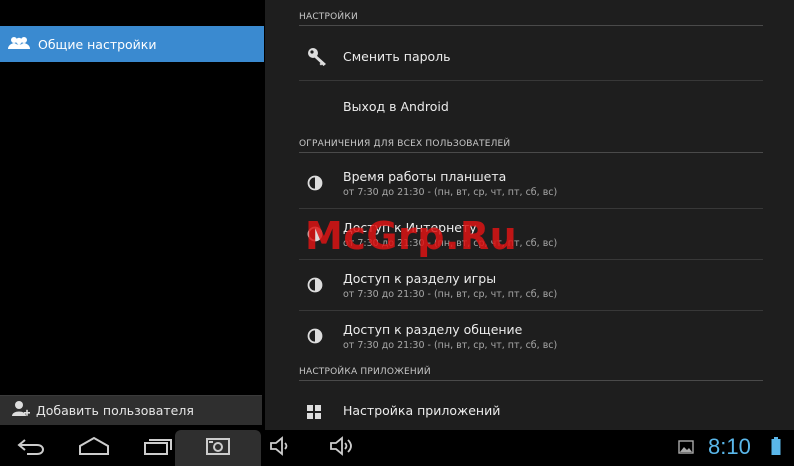  Describe the element at coordinates (531, 409) in the screenshot. I see `app-settings-item: Настройка приложений` at that location.